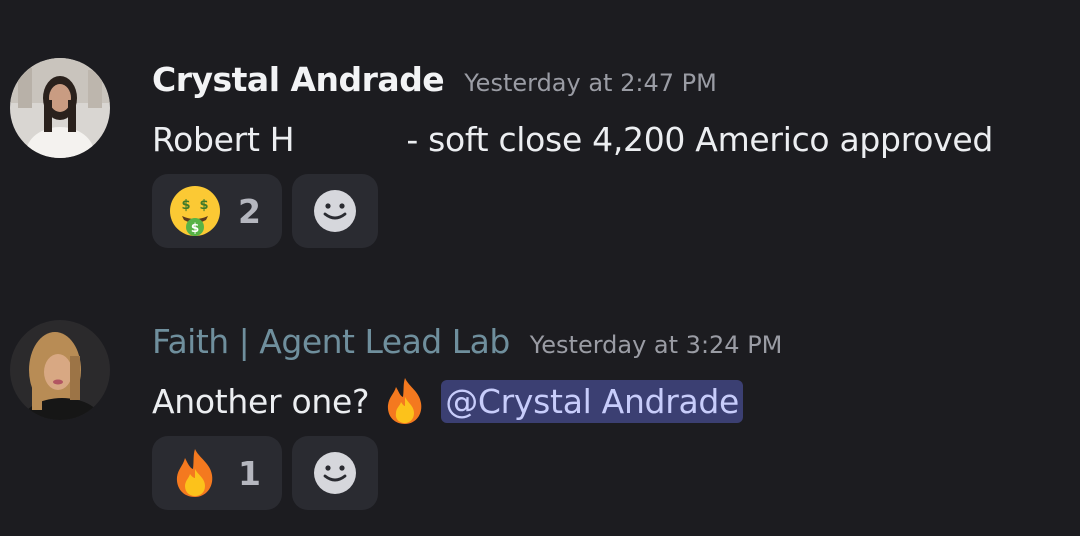 The width and height of the screenshot is (1080, 536). I want to click on username: Crystal Andrade, so click(298, 79).